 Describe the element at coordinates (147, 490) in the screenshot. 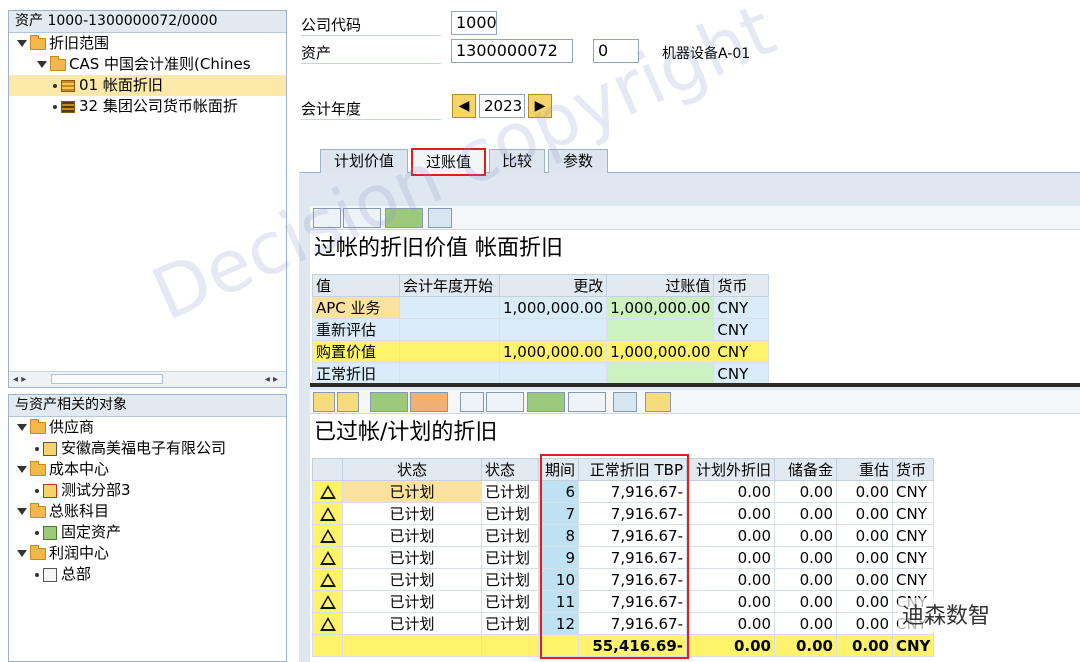

I see `tree-node-cost-center-name: 测试分部3` at that location.